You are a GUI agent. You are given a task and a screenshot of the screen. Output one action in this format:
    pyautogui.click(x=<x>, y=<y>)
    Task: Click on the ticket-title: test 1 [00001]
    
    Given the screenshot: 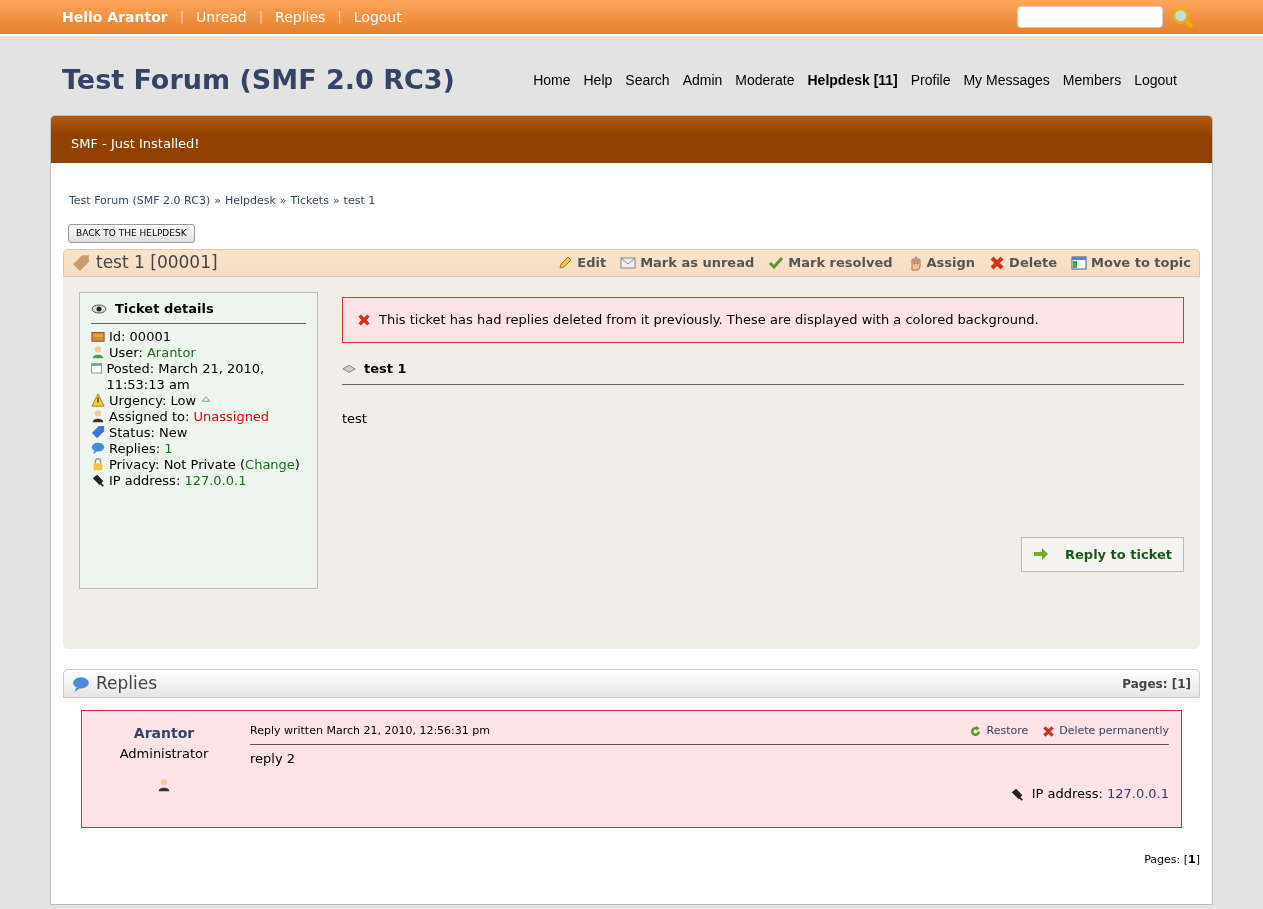 What is the action you would take?
    pyautogui.click(x=157, y=263)
    